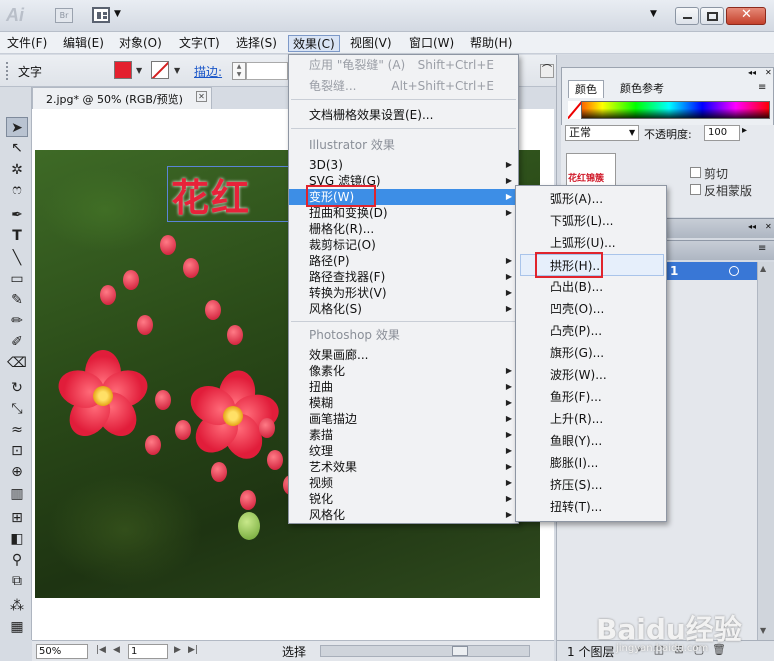 This screenshot has width=774, height=661. I want to click on tab-color-guide: 颜色参考, so click(642, 89).